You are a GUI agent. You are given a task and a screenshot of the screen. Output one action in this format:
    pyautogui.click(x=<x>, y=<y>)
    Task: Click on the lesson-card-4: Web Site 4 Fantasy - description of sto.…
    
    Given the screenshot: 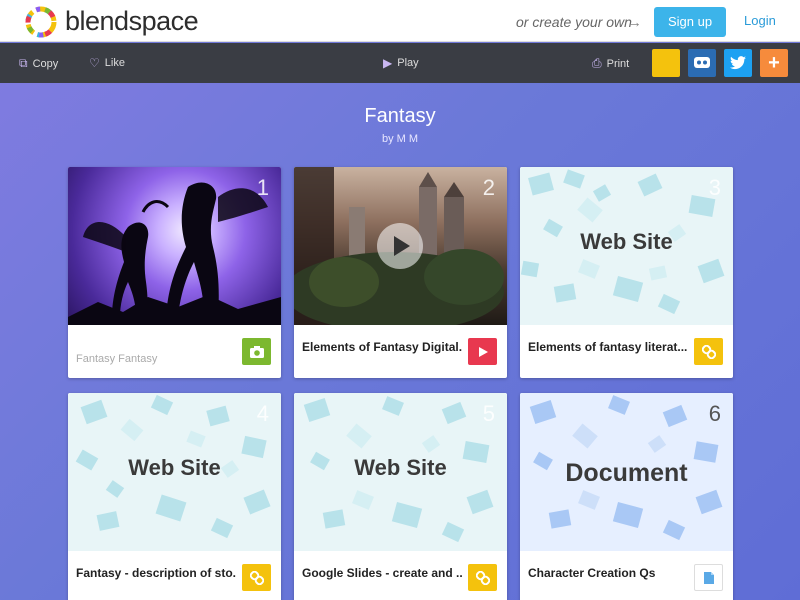 What is the action you would take?
    pyautogui.click(x=174, y=496)
    